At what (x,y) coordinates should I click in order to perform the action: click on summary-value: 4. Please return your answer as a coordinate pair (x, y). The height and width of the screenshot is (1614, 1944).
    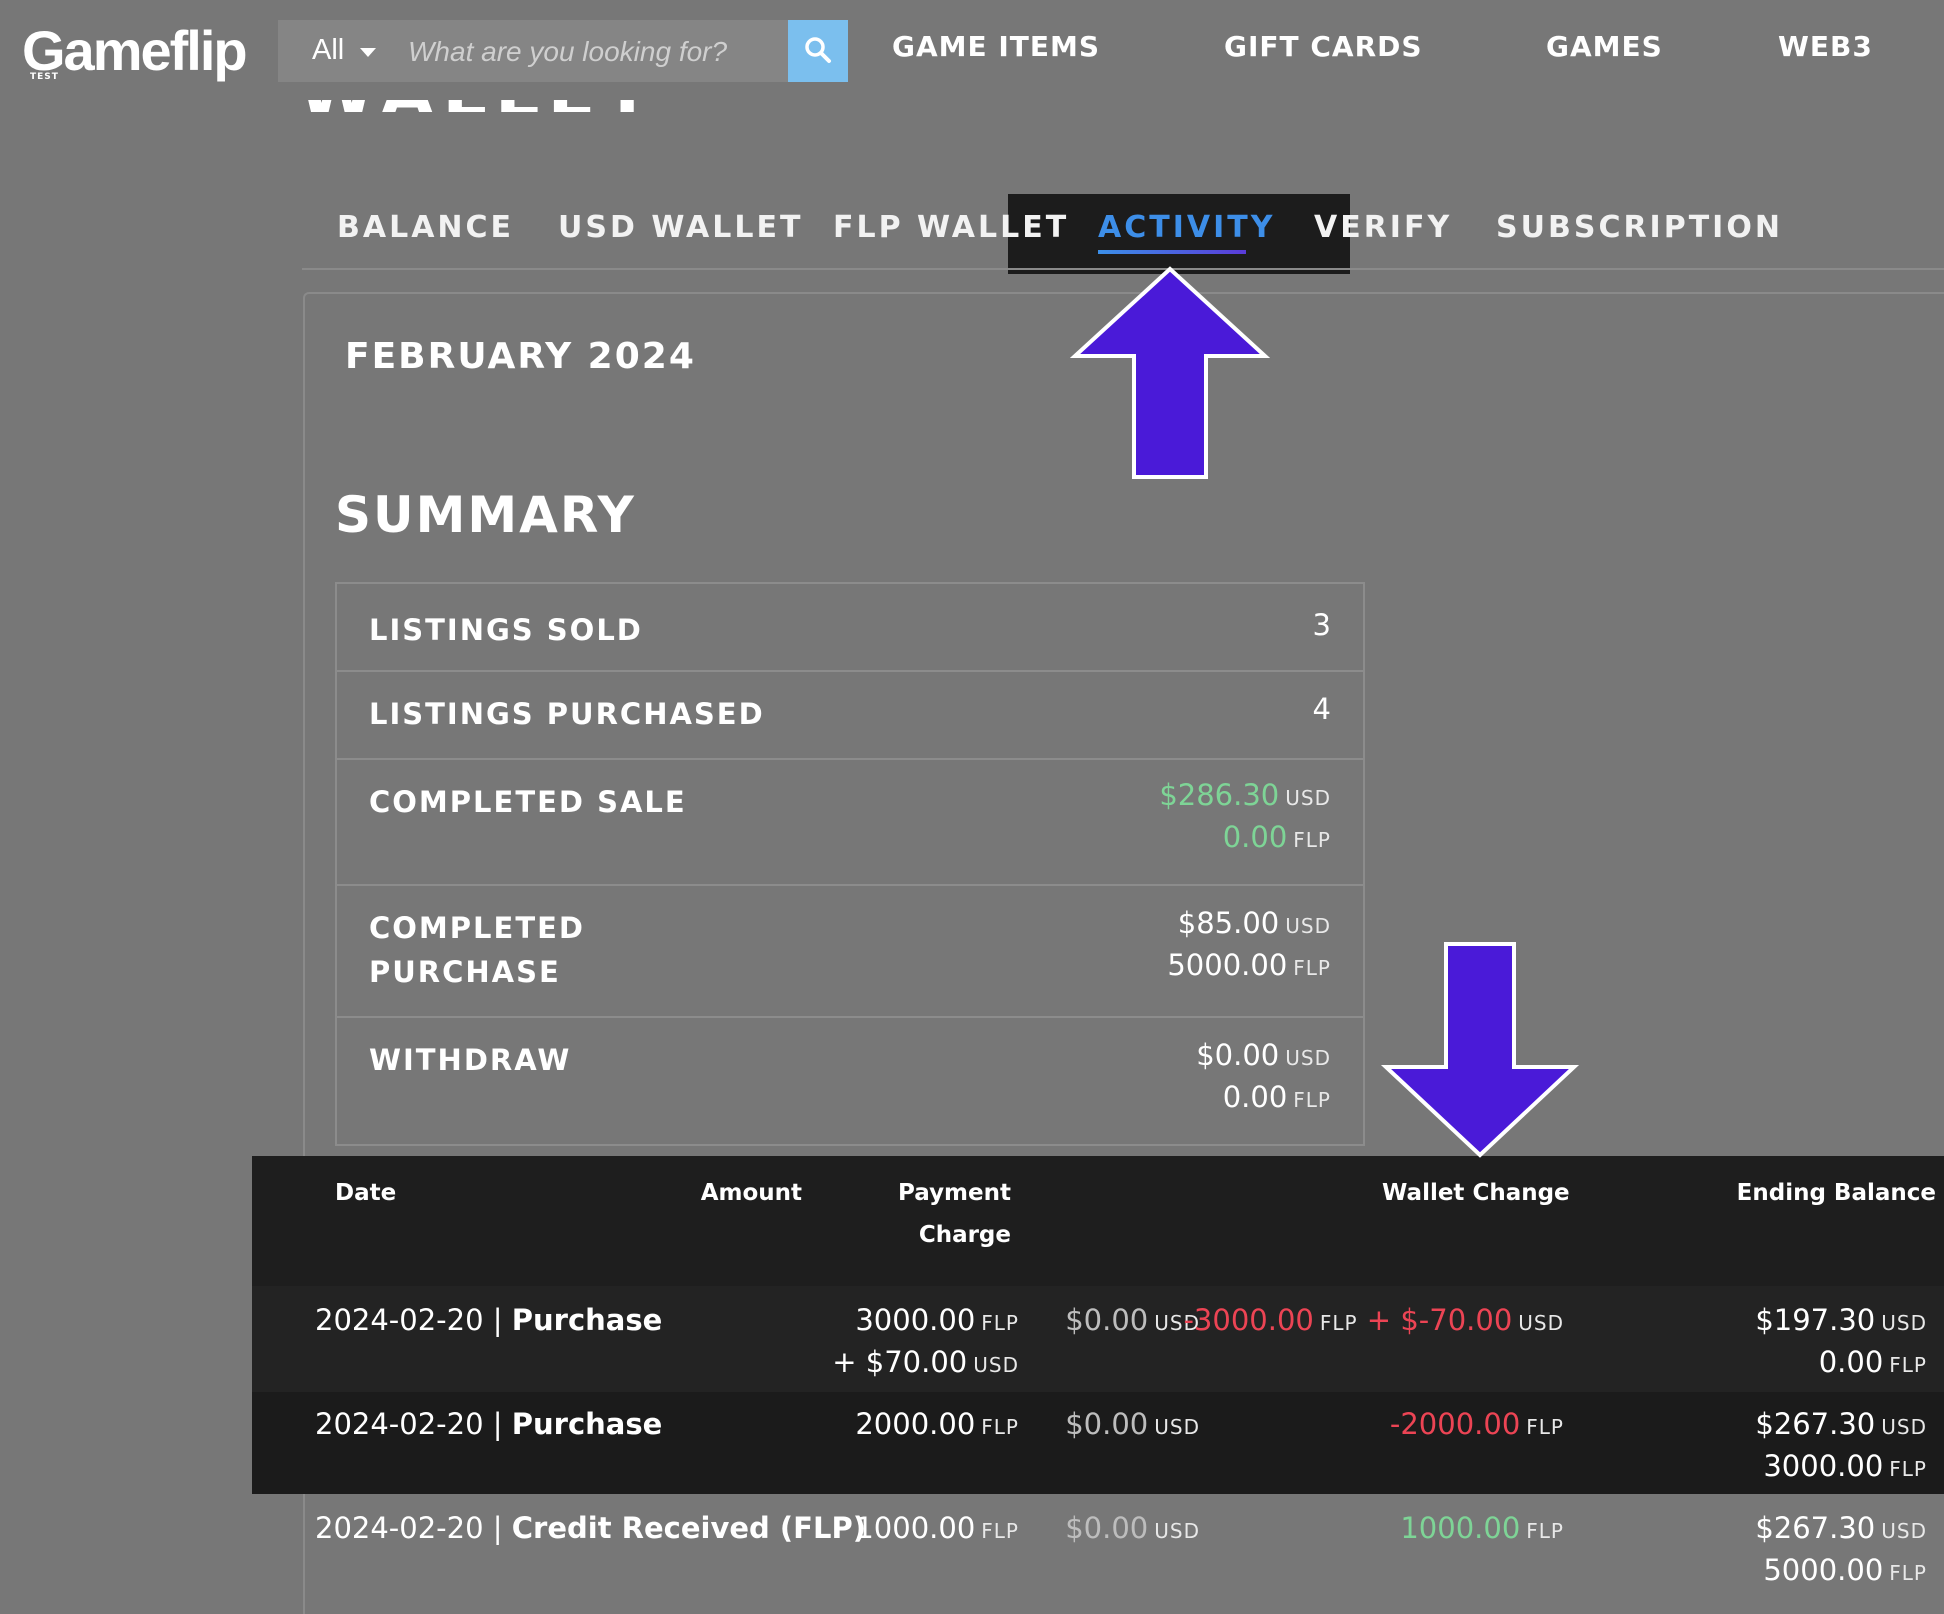
    Looking at the image, I should click on (1321, 709).